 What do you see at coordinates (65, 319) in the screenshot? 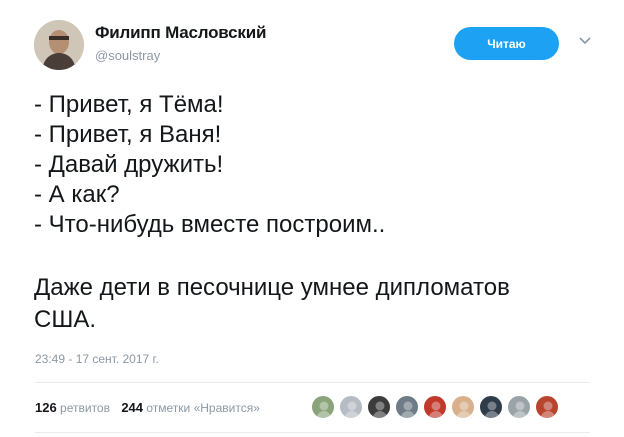
I see `tweet-line: США.` at bounding box center [65, 319].